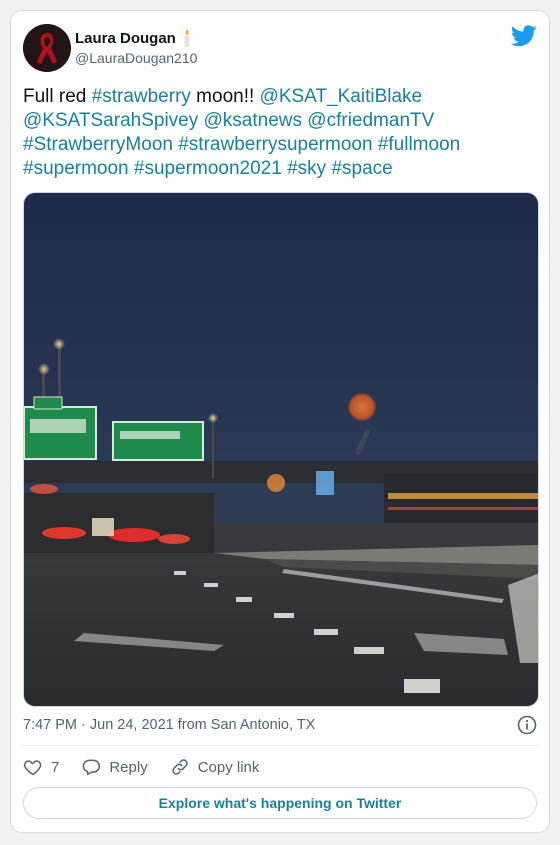 The height and width of the screenshot is (845, 560). What do you see at coordinates (370, 120) in the screenshot?
I see `mention-link: @cfriedmanTV` at bounding box center [370, 120].